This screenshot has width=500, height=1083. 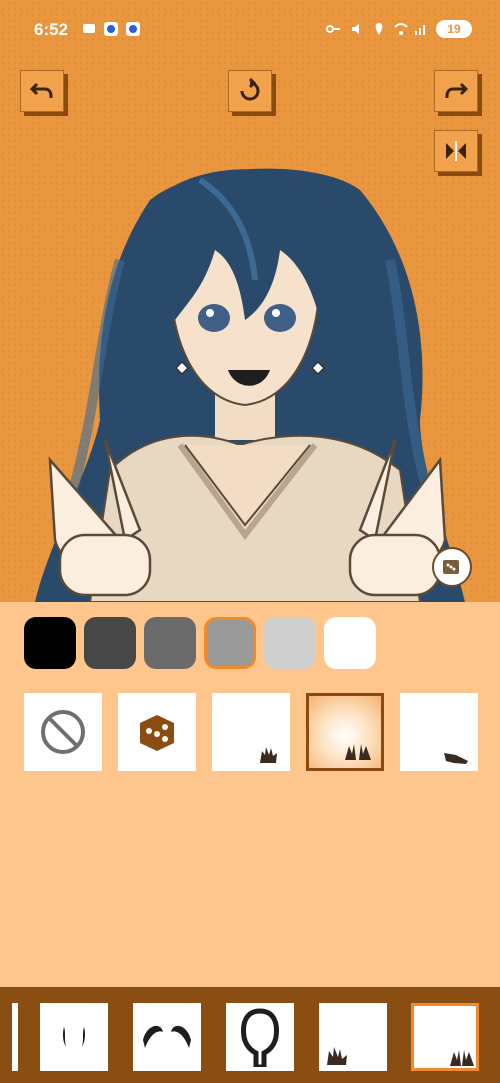 I want to click on category-peace-hands, so click(x=445, y=1037).